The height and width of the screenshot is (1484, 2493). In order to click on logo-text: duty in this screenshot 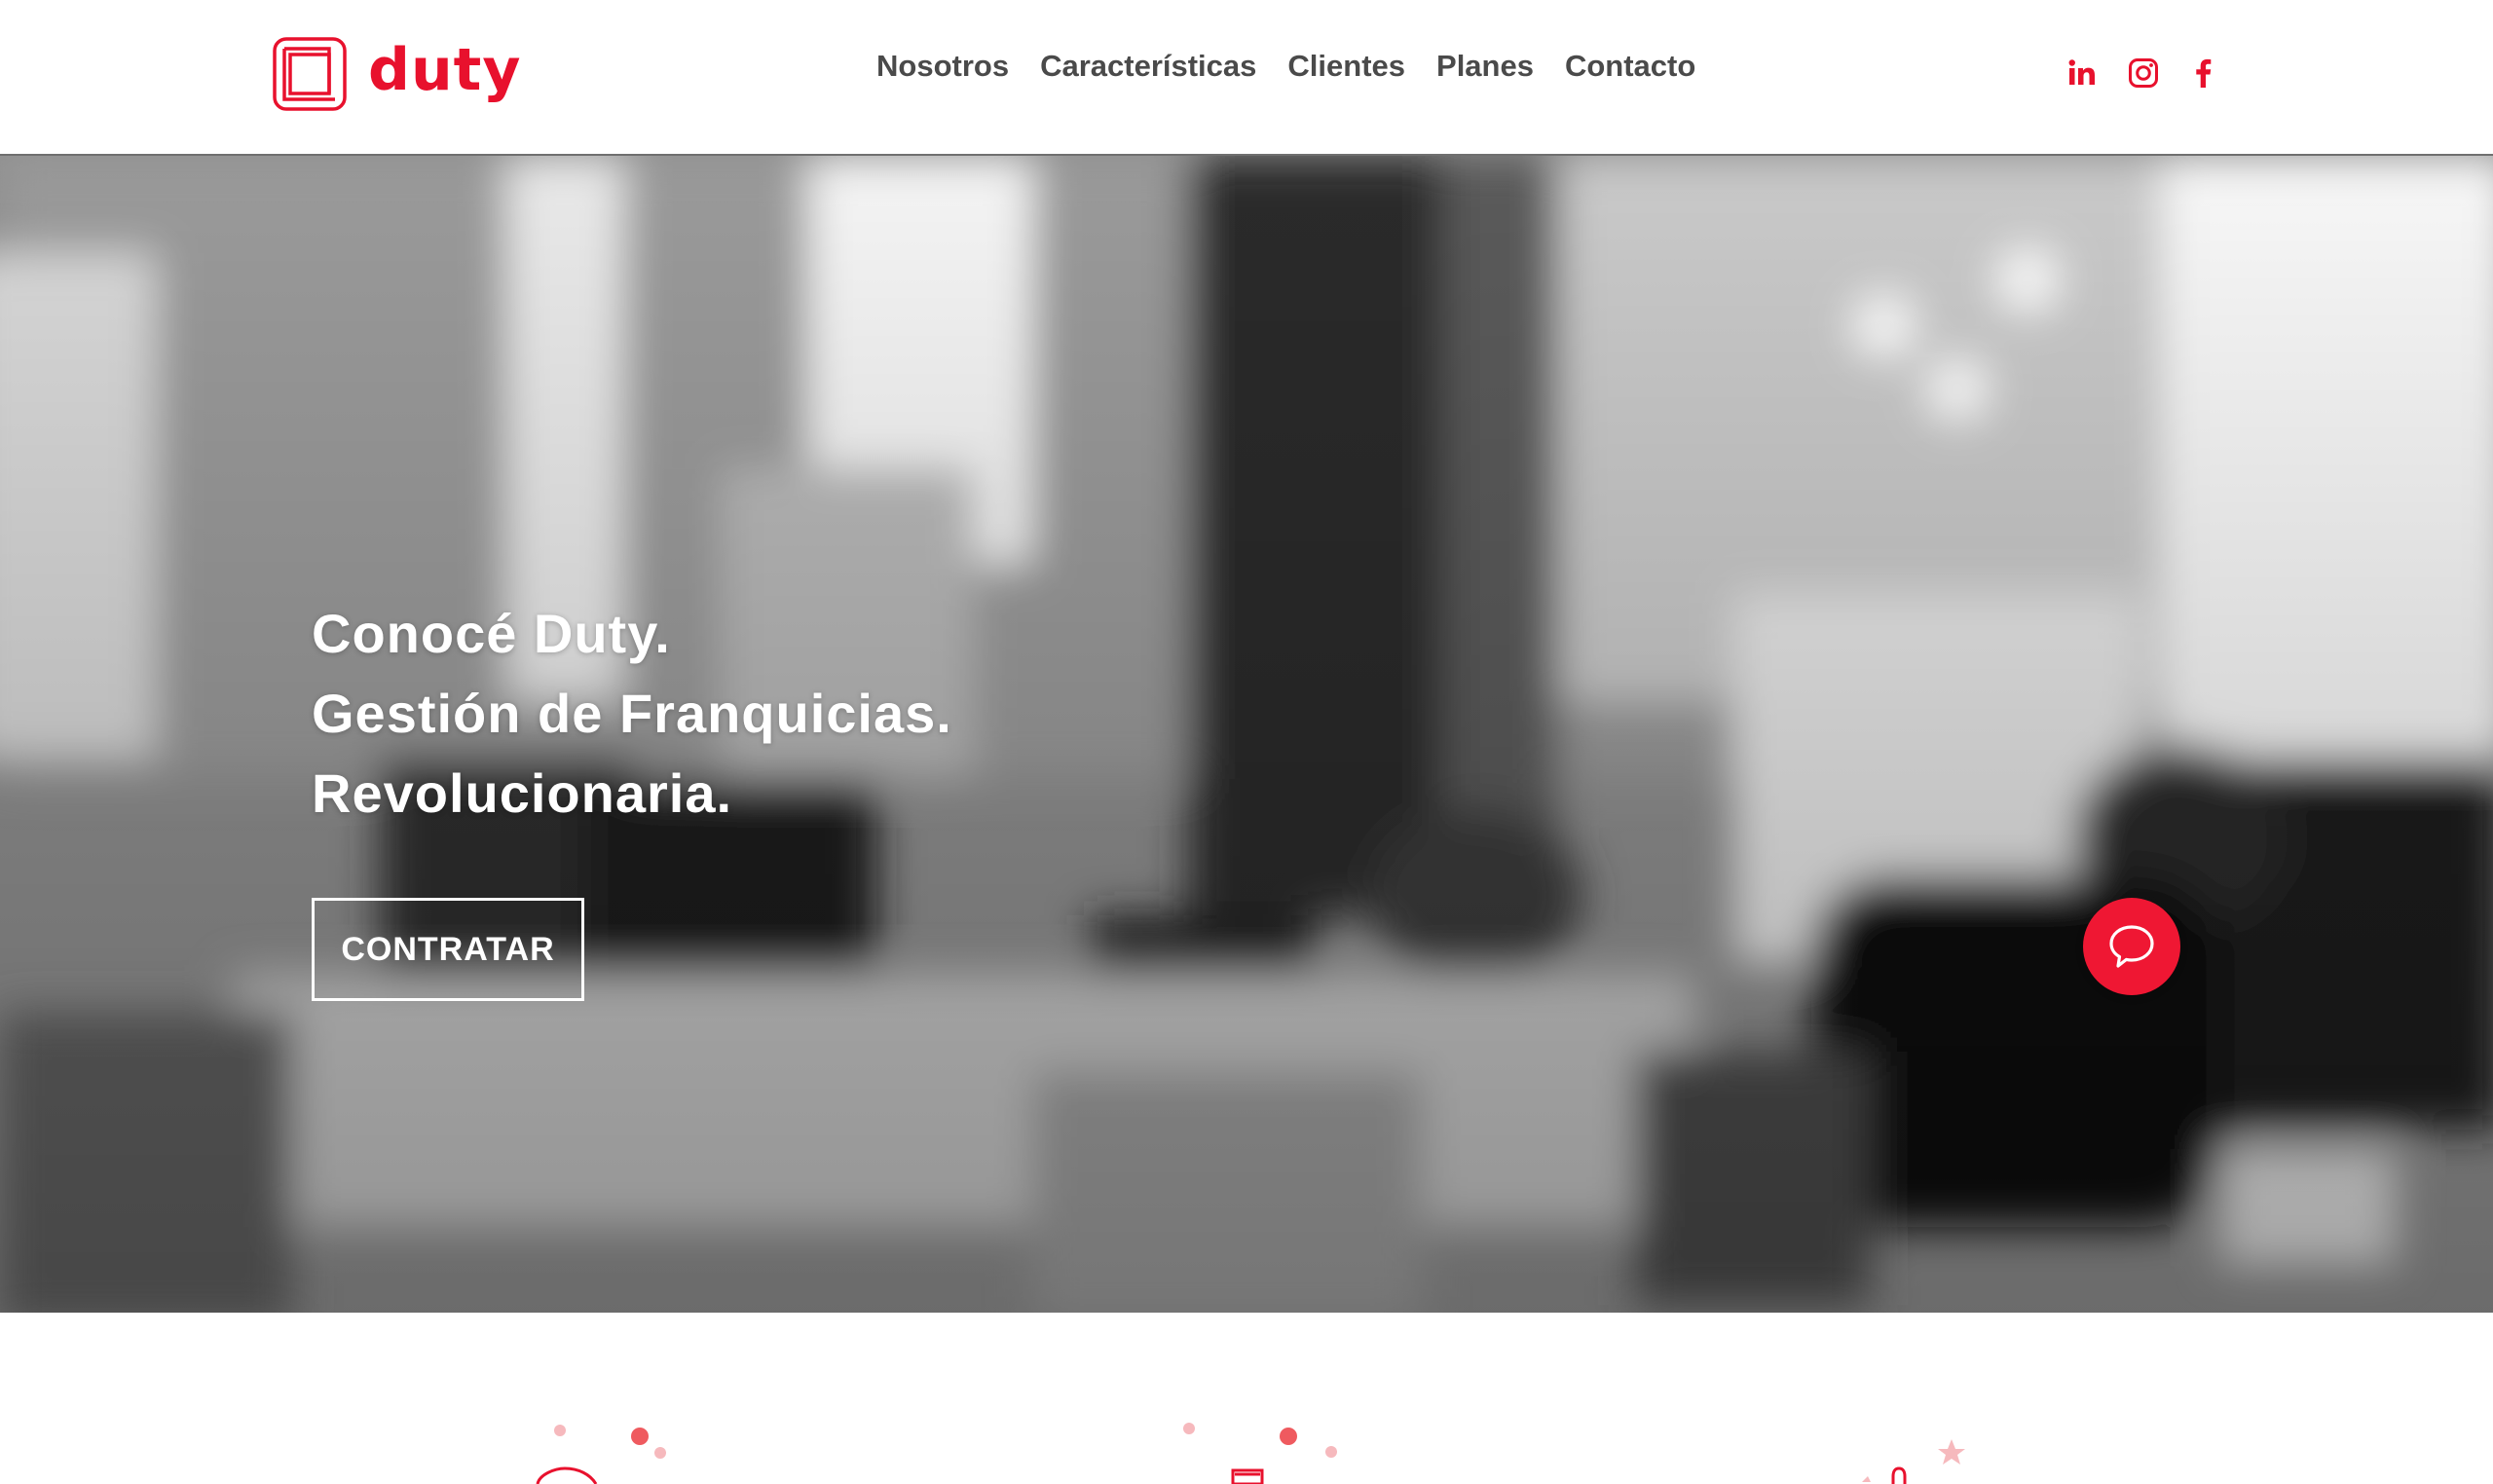, I will do `click(445, 70)`.